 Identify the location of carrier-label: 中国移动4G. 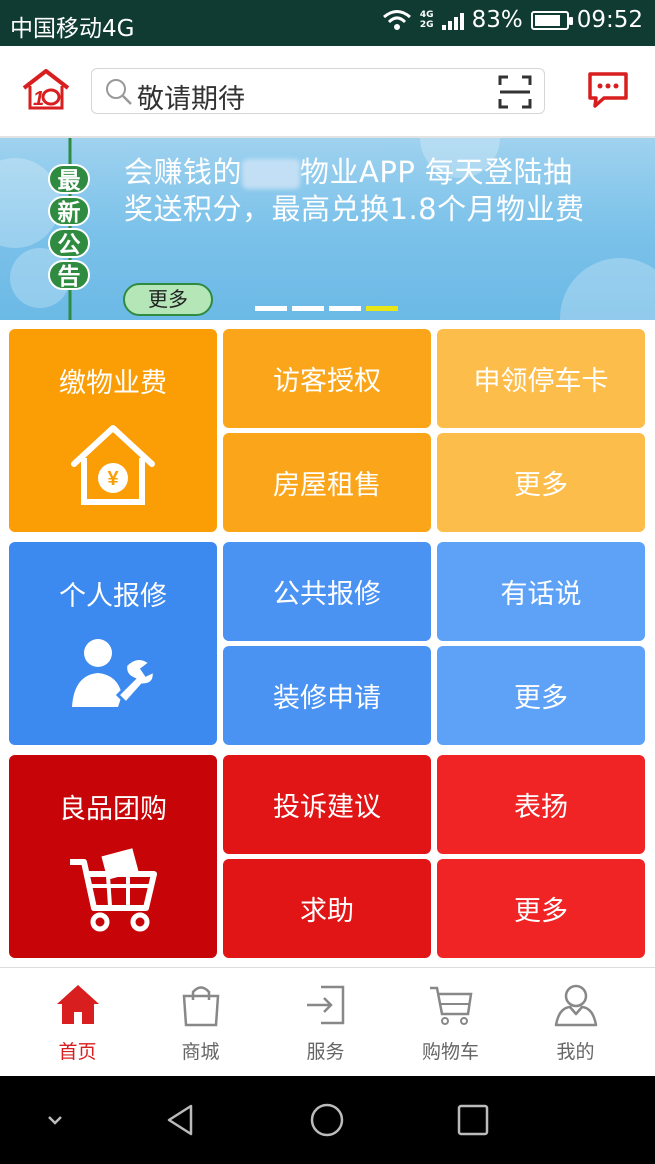
(72, 29).